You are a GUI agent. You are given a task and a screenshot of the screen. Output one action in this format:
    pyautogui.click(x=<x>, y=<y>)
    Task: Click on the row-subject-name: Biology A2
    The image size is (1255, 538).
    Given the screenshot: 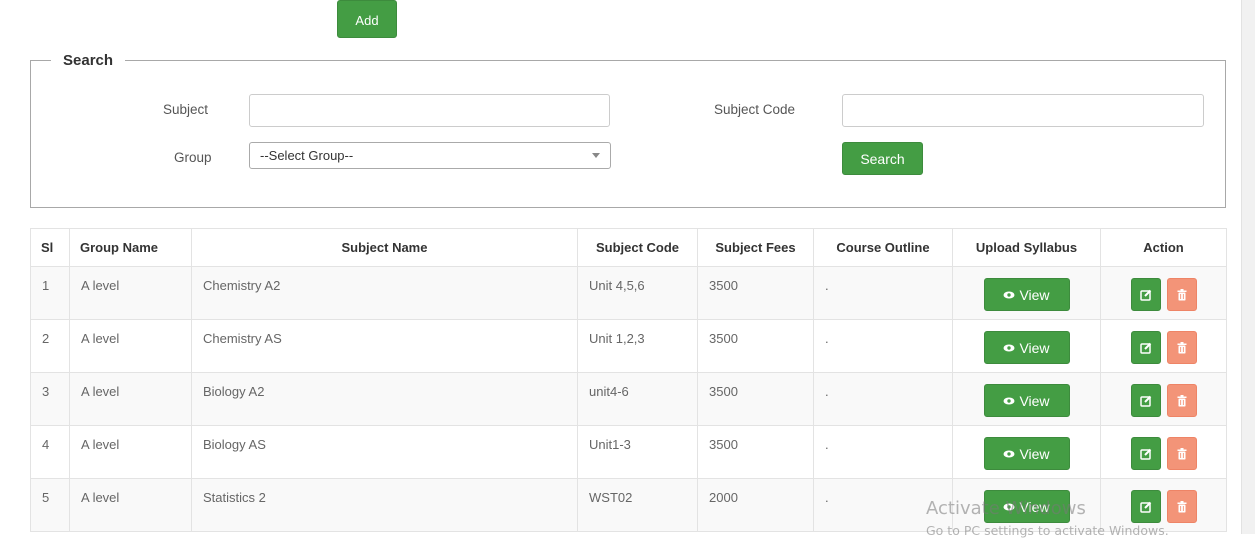 What is the action you would take?
    pyautogui.click(x=384, y=399)
    